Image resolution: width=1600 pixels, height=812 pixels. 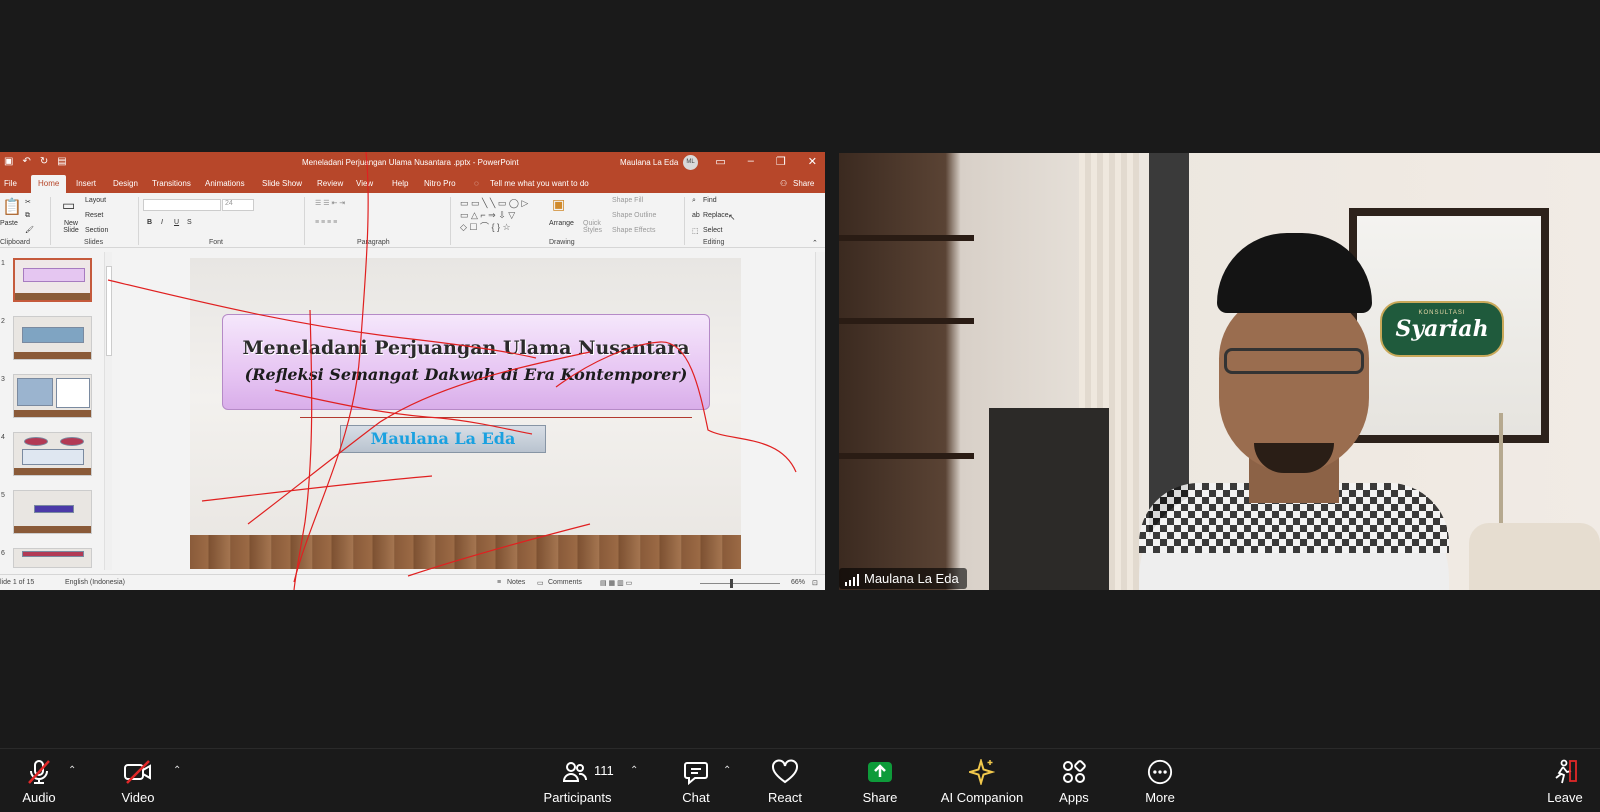 I want to click on close-icon: ✕, so click(x=812, y=161).